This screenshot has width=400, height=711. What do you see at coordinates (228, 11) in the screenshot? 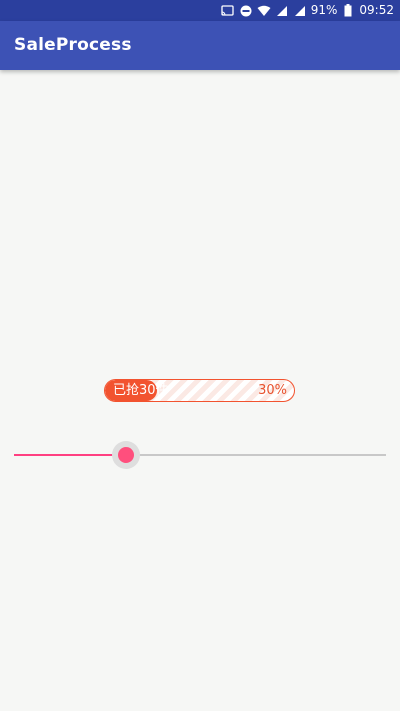
I see `cast-icon` at bounding box center [228, 11].